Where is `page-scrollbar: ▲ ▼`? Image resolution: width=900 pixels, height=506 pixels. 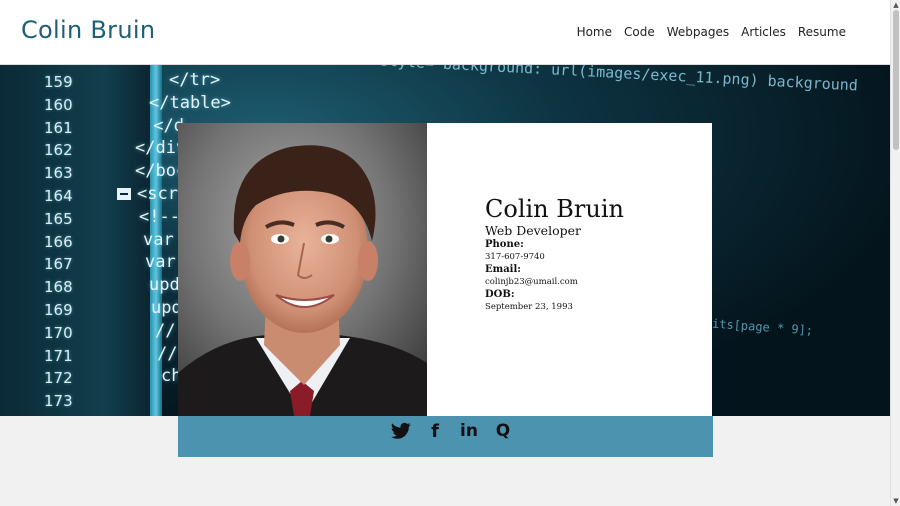
page-scrollbar: ▲ ▼ is located at coordinates (895, 253).